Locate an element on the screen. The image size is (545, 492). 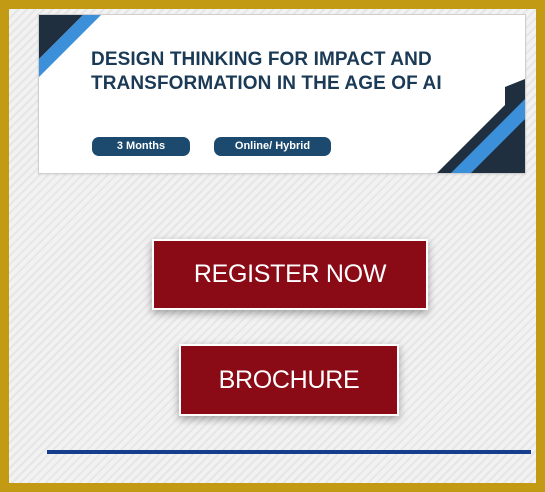
course-title-line-1: DESIGN THINKING FOR IMPACT AND is located at coordinates (261, 59).